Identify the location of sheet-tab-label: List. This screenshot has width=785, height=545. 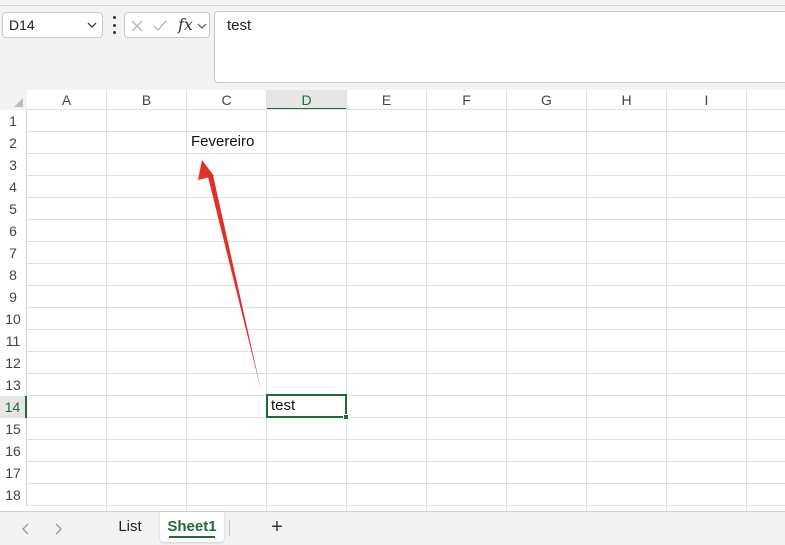
(130, 526).